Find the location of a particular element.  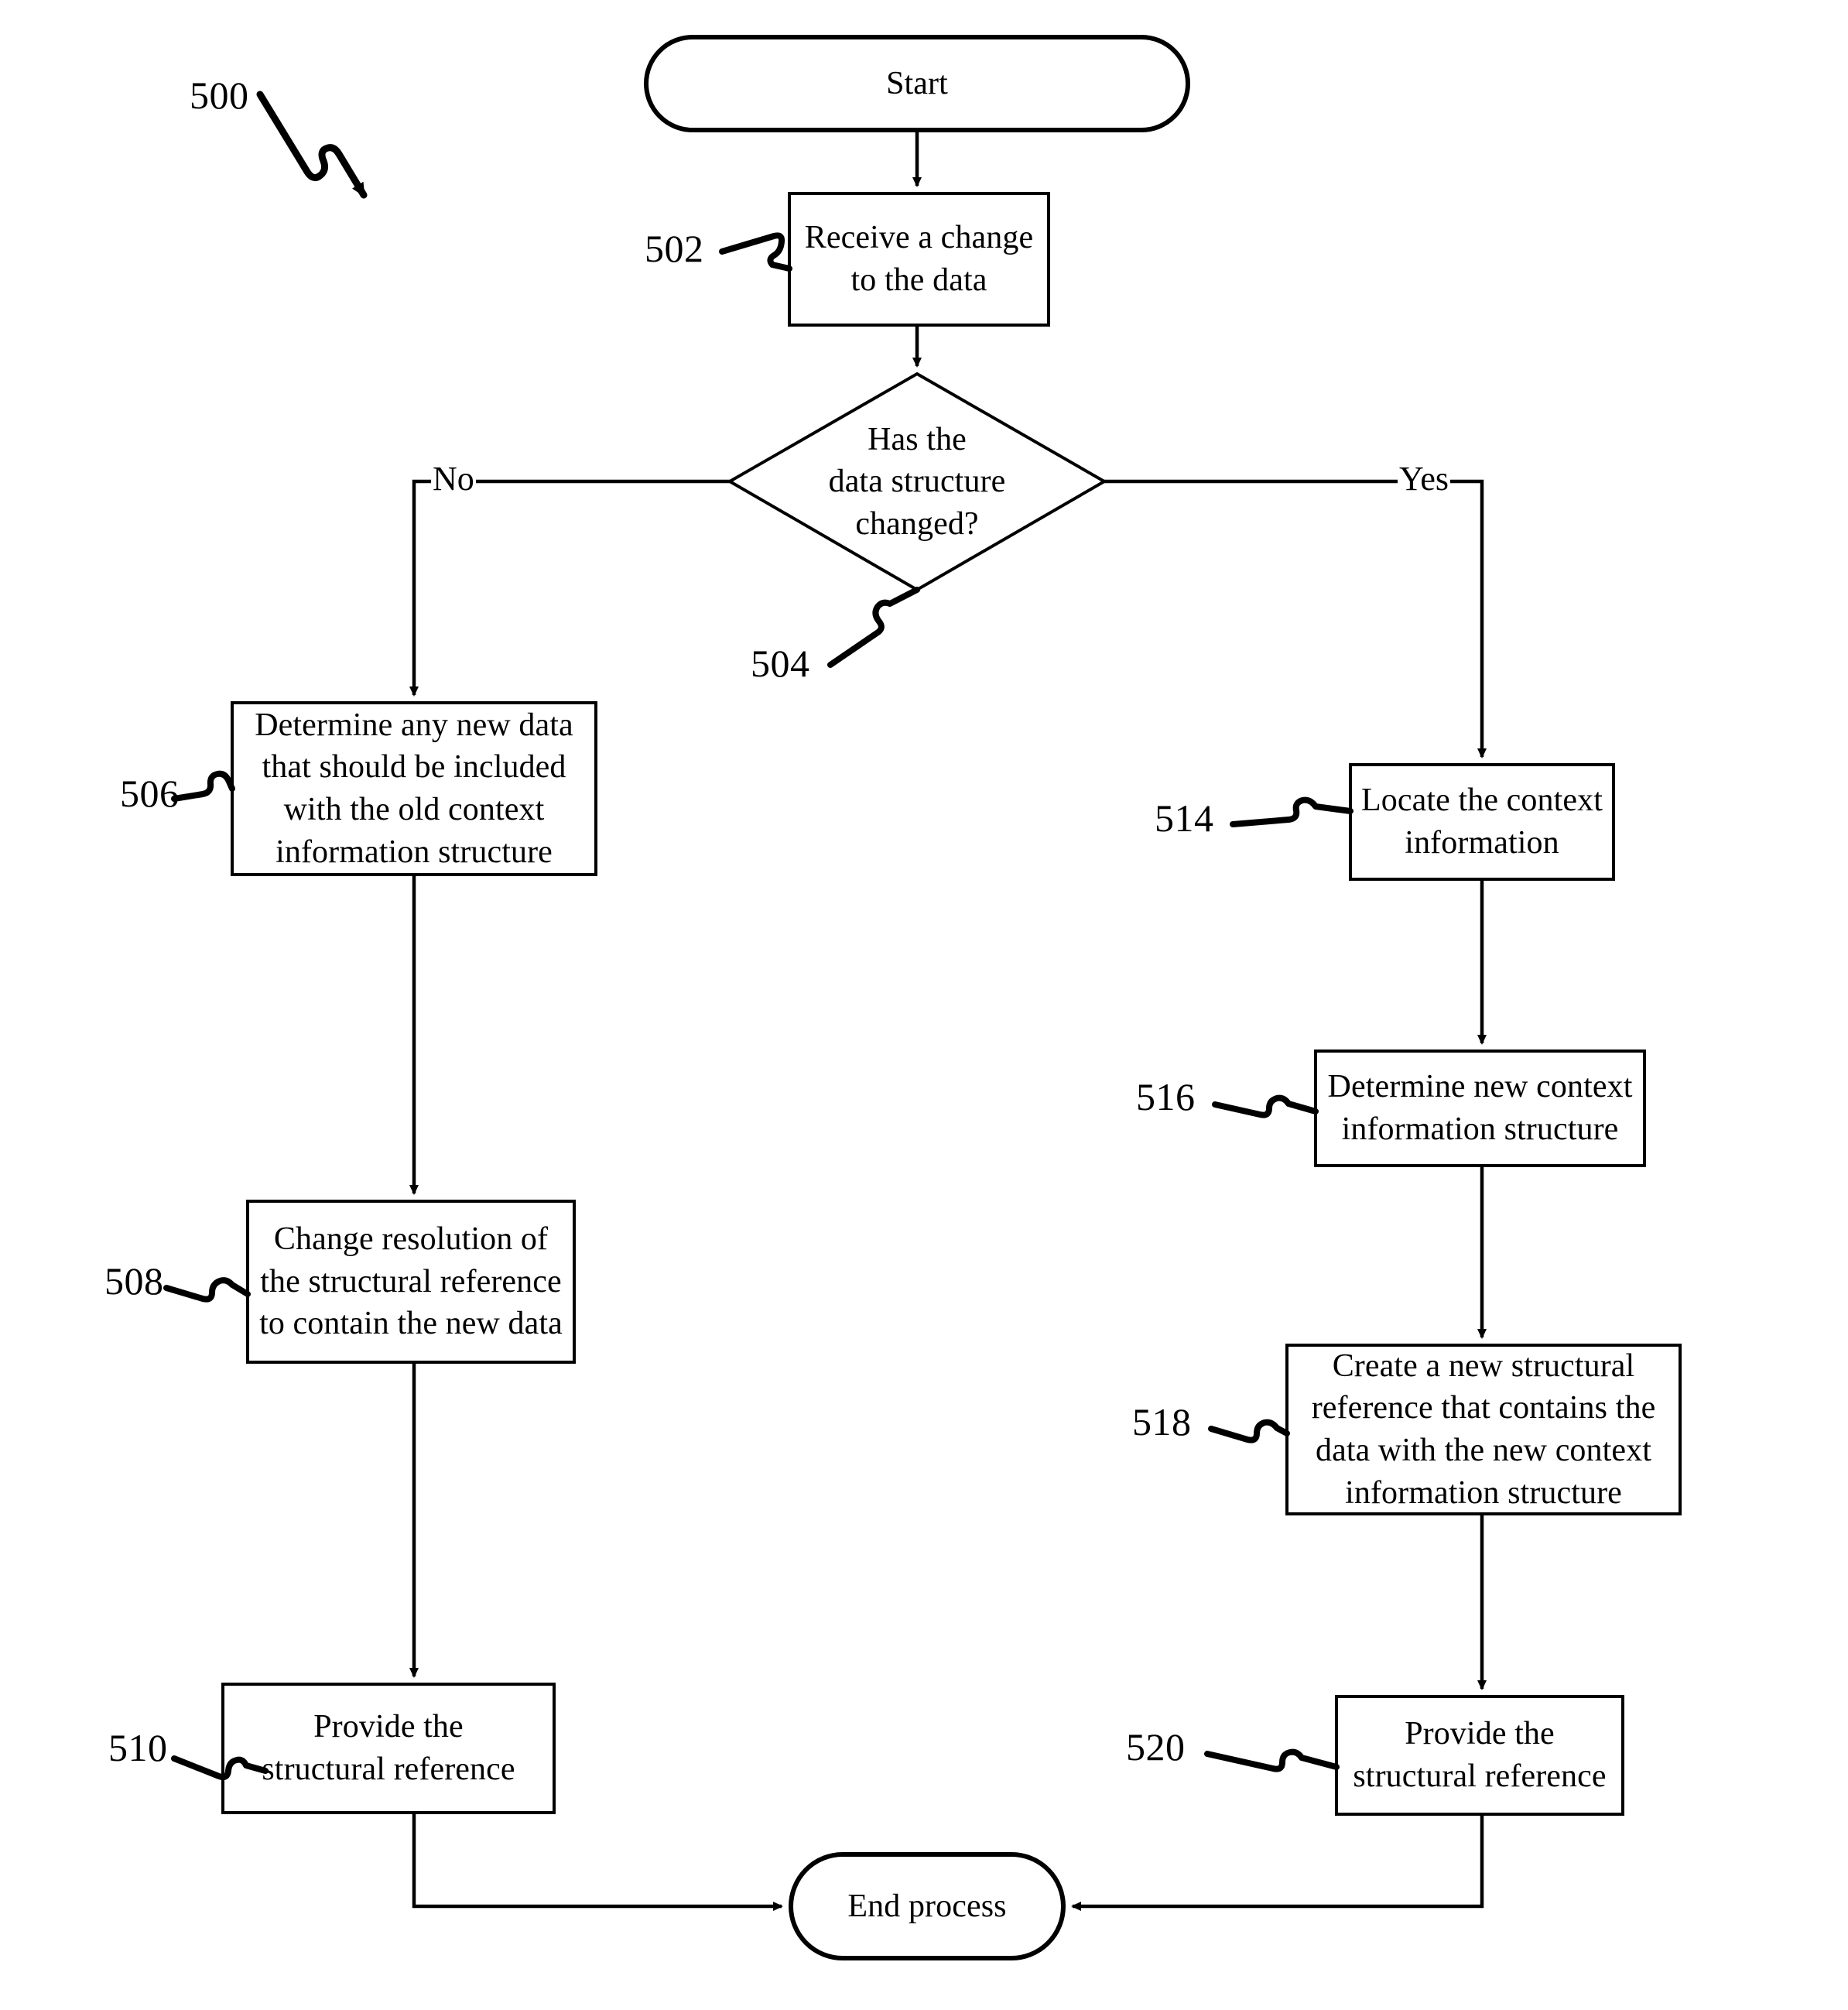

figure-number-label: 500 is located at coordinates (219, 95).